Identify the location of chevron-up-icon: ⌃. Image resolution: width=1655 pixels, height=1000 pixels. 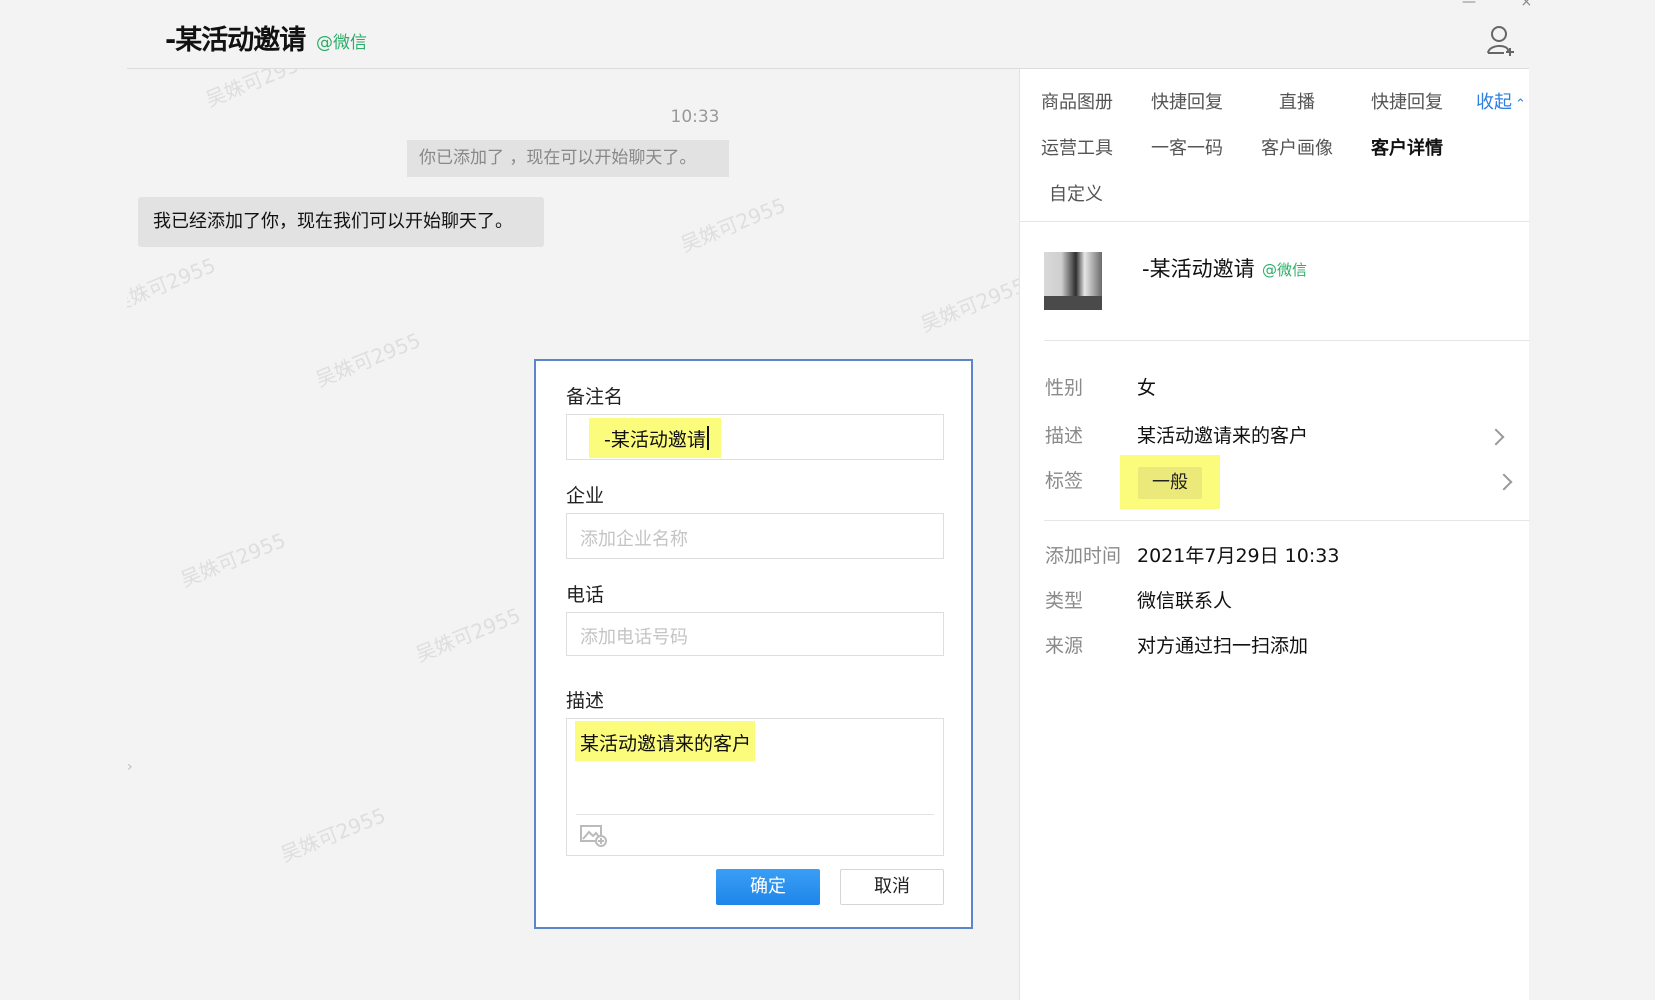
(1520, 104).